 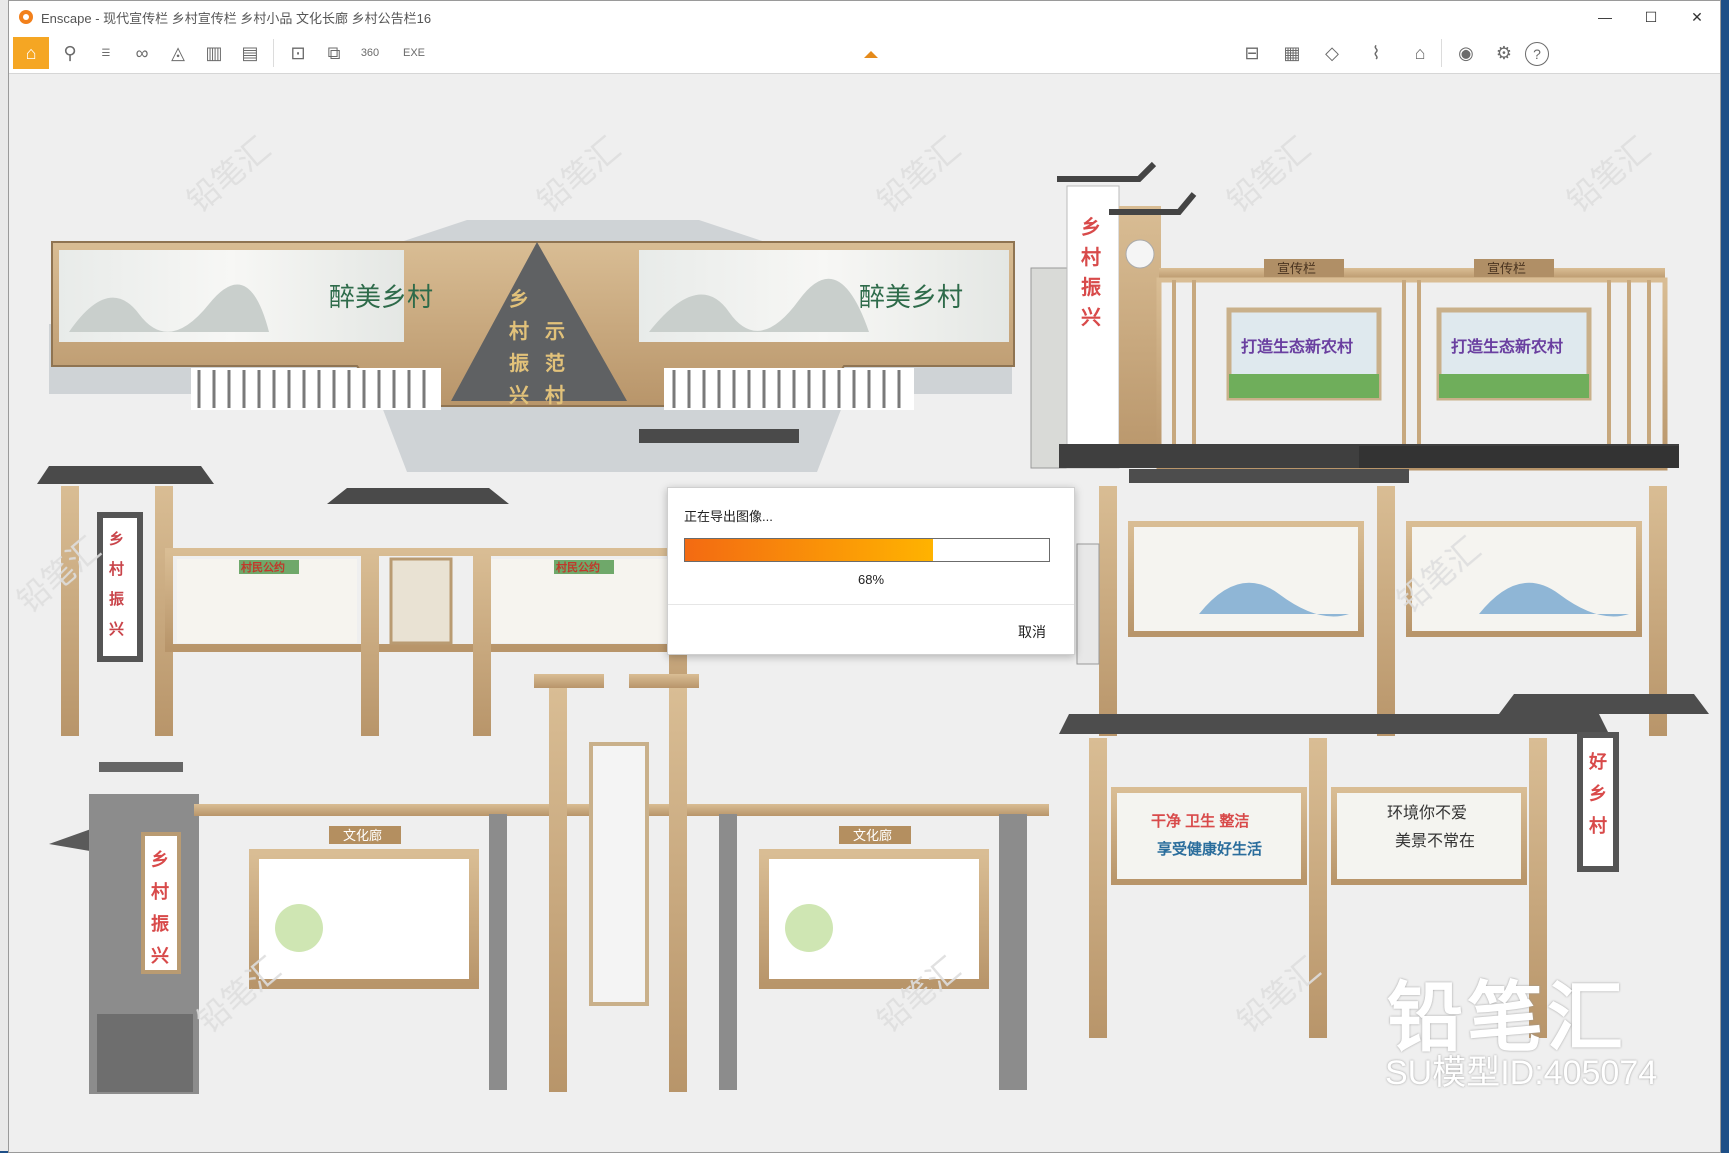 What do you see at coordinates (1252, 53) in the screenshot?
I see `views-icon: ⊟` at bounding box center [1252, 53].